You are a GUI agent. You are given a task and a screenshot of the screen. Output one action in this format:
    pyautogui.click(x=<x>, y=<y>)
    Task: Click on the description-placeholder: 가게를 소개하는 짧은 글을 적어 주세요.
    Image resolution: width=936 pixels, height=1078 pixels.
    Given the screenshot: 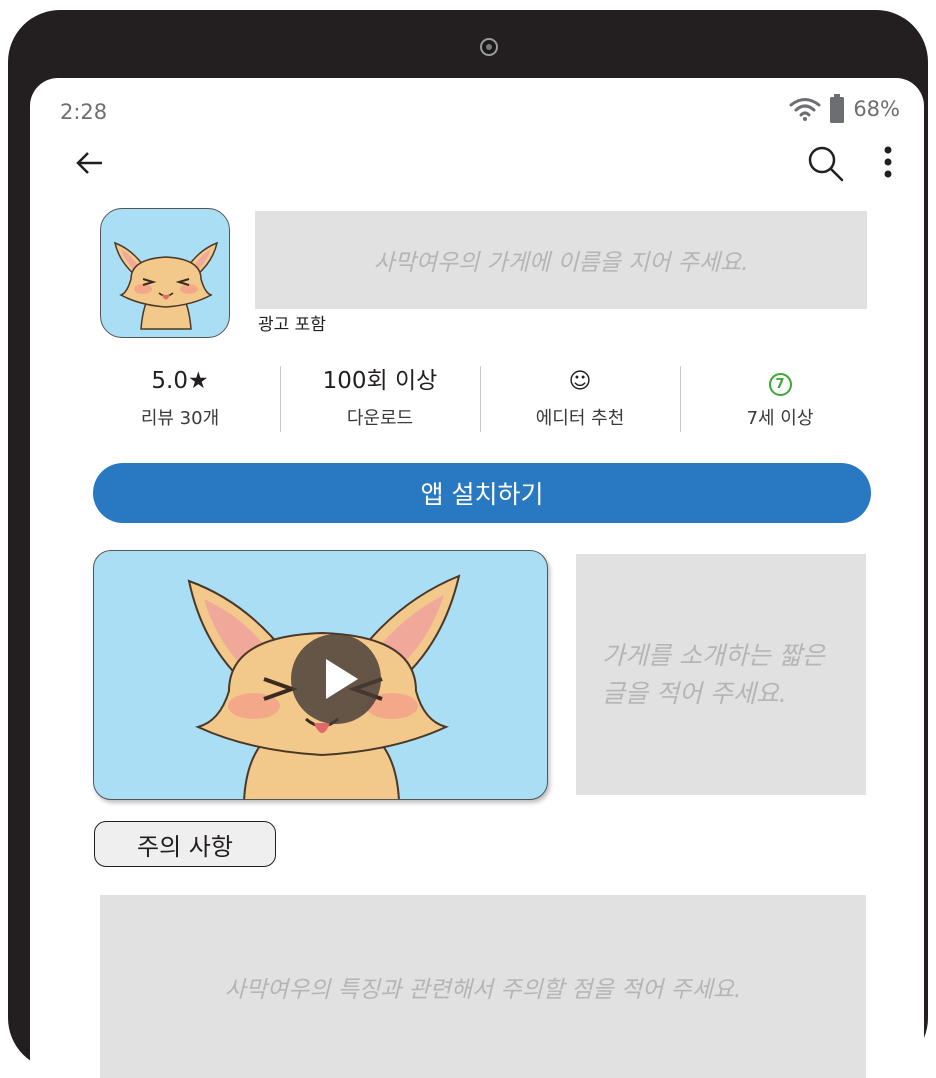 What is the action you would take?
    pyautogui.click(x=713, y=674)
    